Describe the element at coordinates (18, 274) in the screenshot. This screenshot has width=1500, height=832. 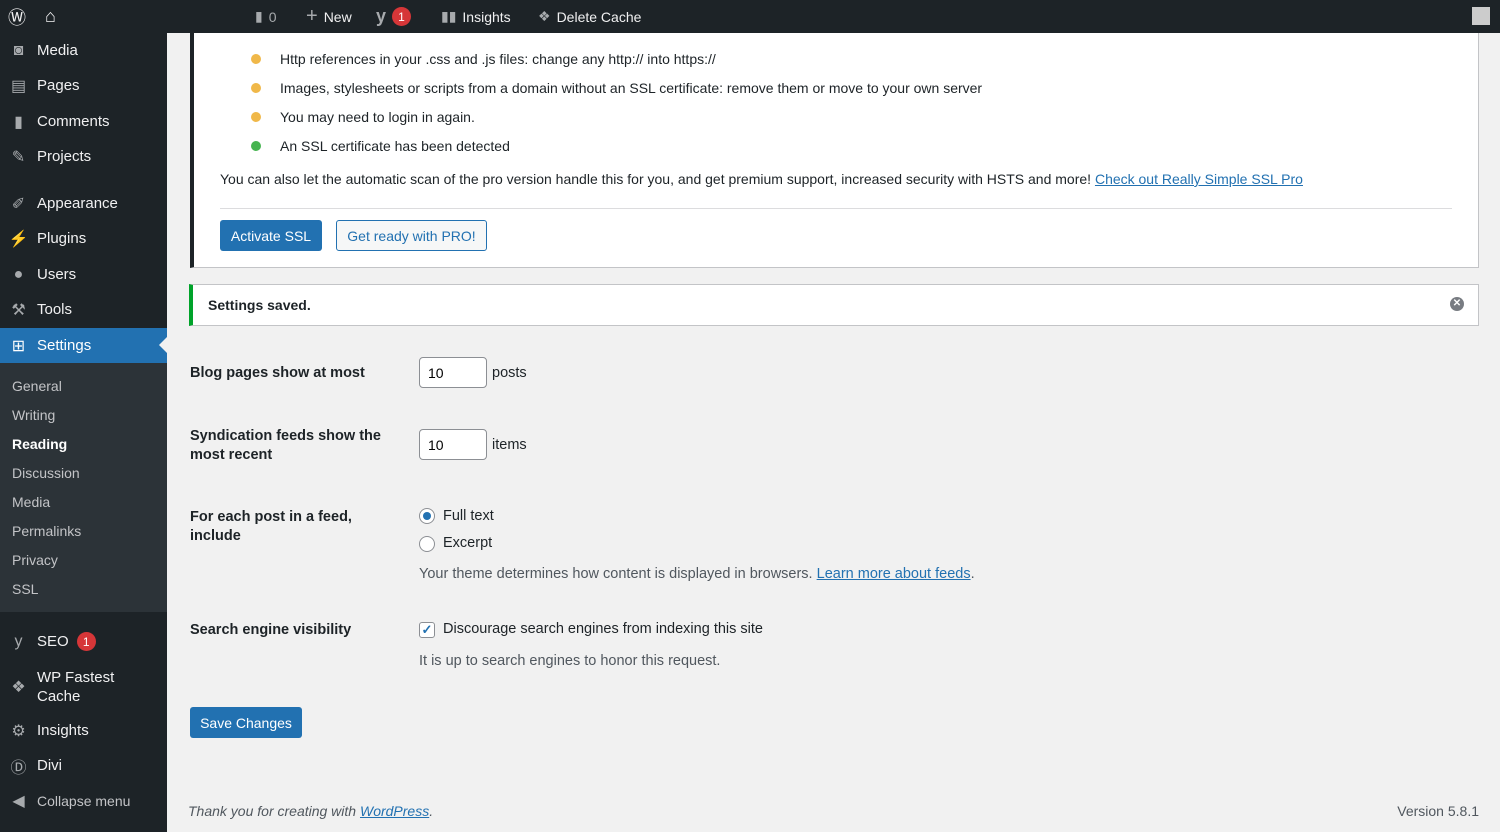
I see `user-icon: ●` at that location.